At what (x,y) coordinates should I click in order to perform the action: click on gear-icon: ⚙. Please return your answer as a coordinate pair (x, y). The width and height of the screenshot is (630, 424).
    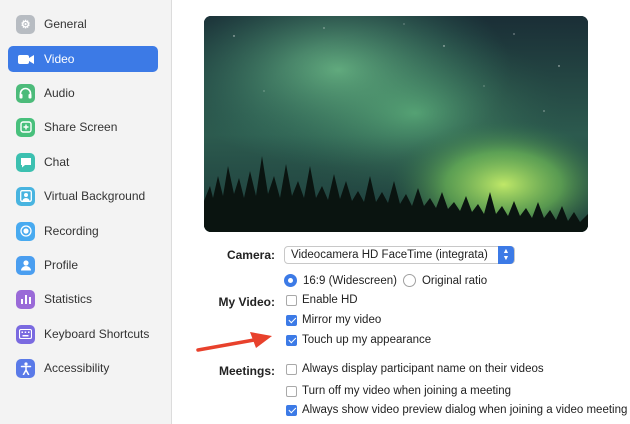
    Looking at the image, I should click on (25, 24).